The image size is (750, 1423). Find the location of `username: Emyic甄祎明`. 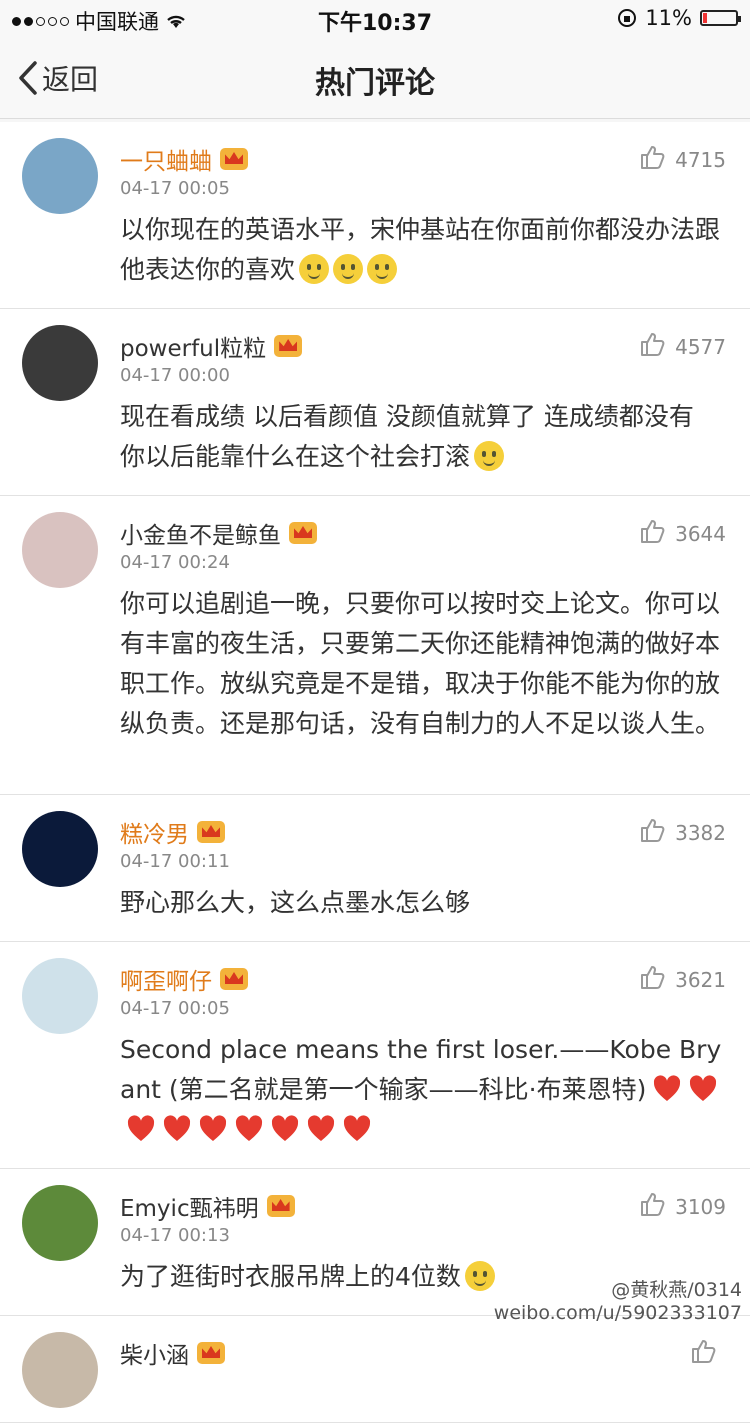

username: Emyic甄祎明 is located at coordinates (189, 1206).